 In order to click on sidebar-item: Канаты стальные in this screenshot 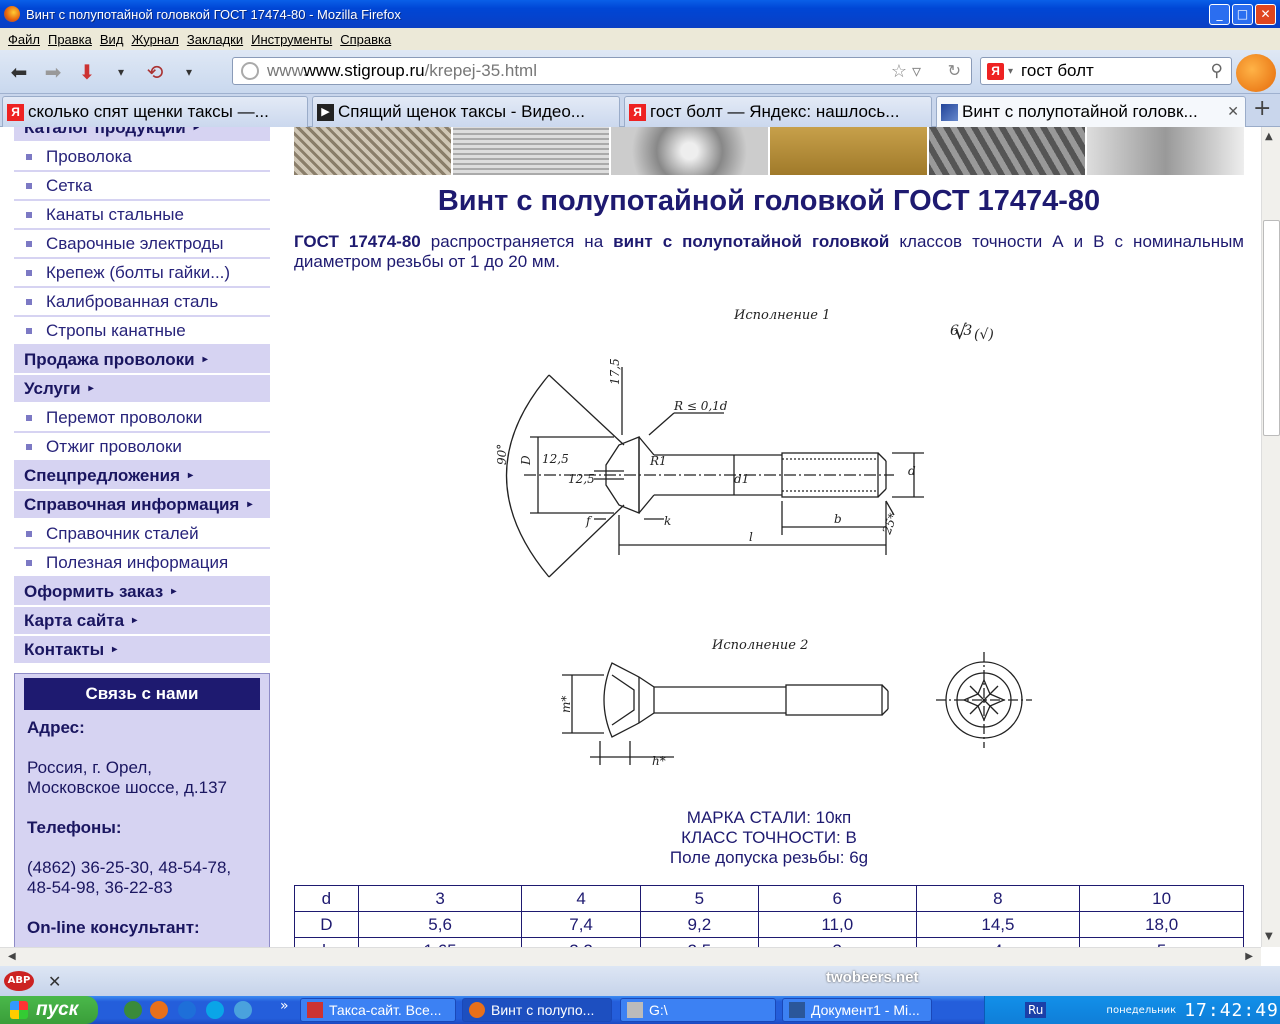, I will do `click(142, 215)`.